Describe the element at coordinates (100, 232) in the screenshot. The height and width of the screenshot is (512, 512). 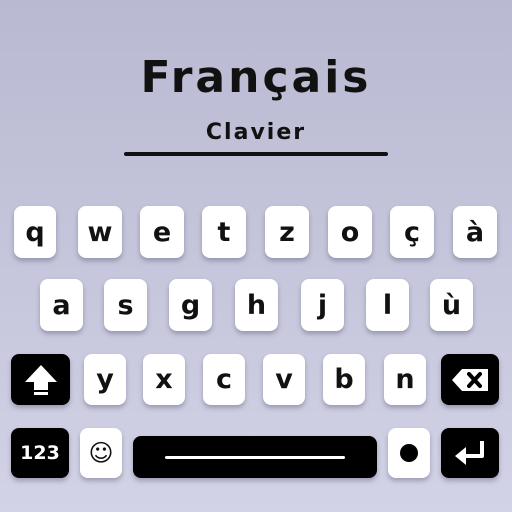
I see `key-w: w` at that location.